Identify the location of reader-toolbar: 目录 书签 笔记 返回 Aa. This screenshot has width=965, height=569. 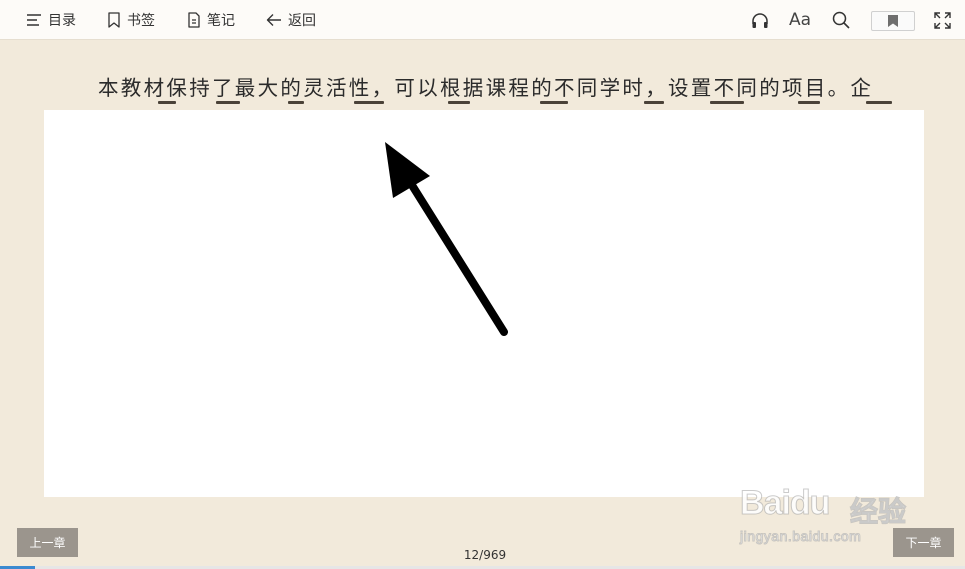
(482, 20).